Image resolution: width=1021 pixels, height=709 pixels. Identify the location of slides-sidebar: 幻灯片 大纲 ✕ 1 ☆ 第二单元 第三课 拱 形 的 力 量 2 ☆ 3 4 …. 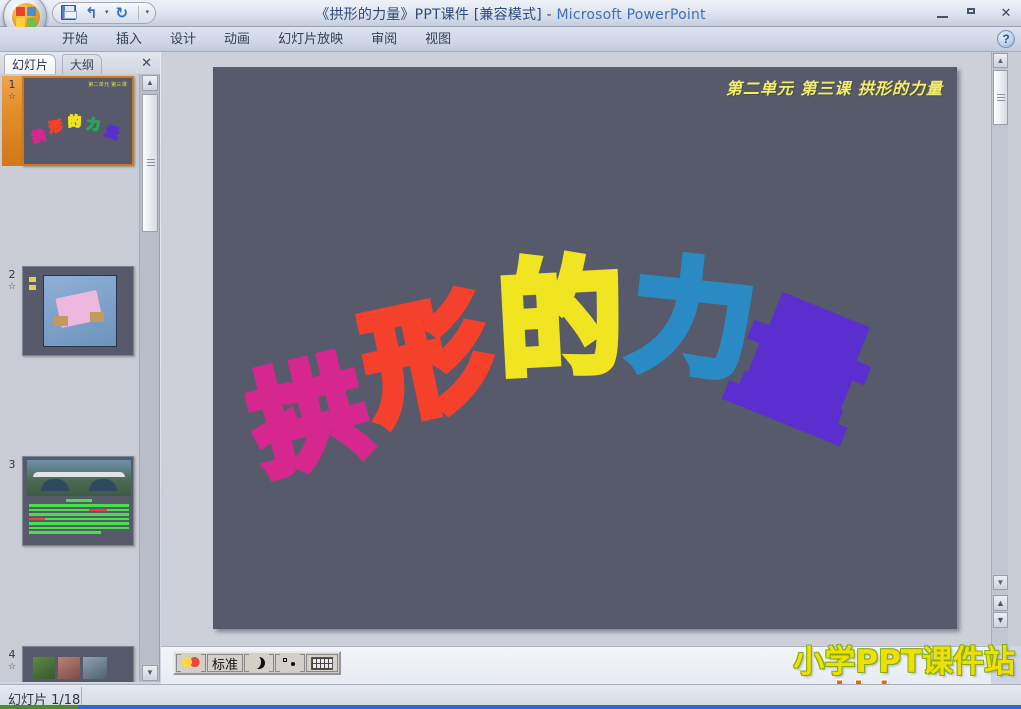
(80, 367).